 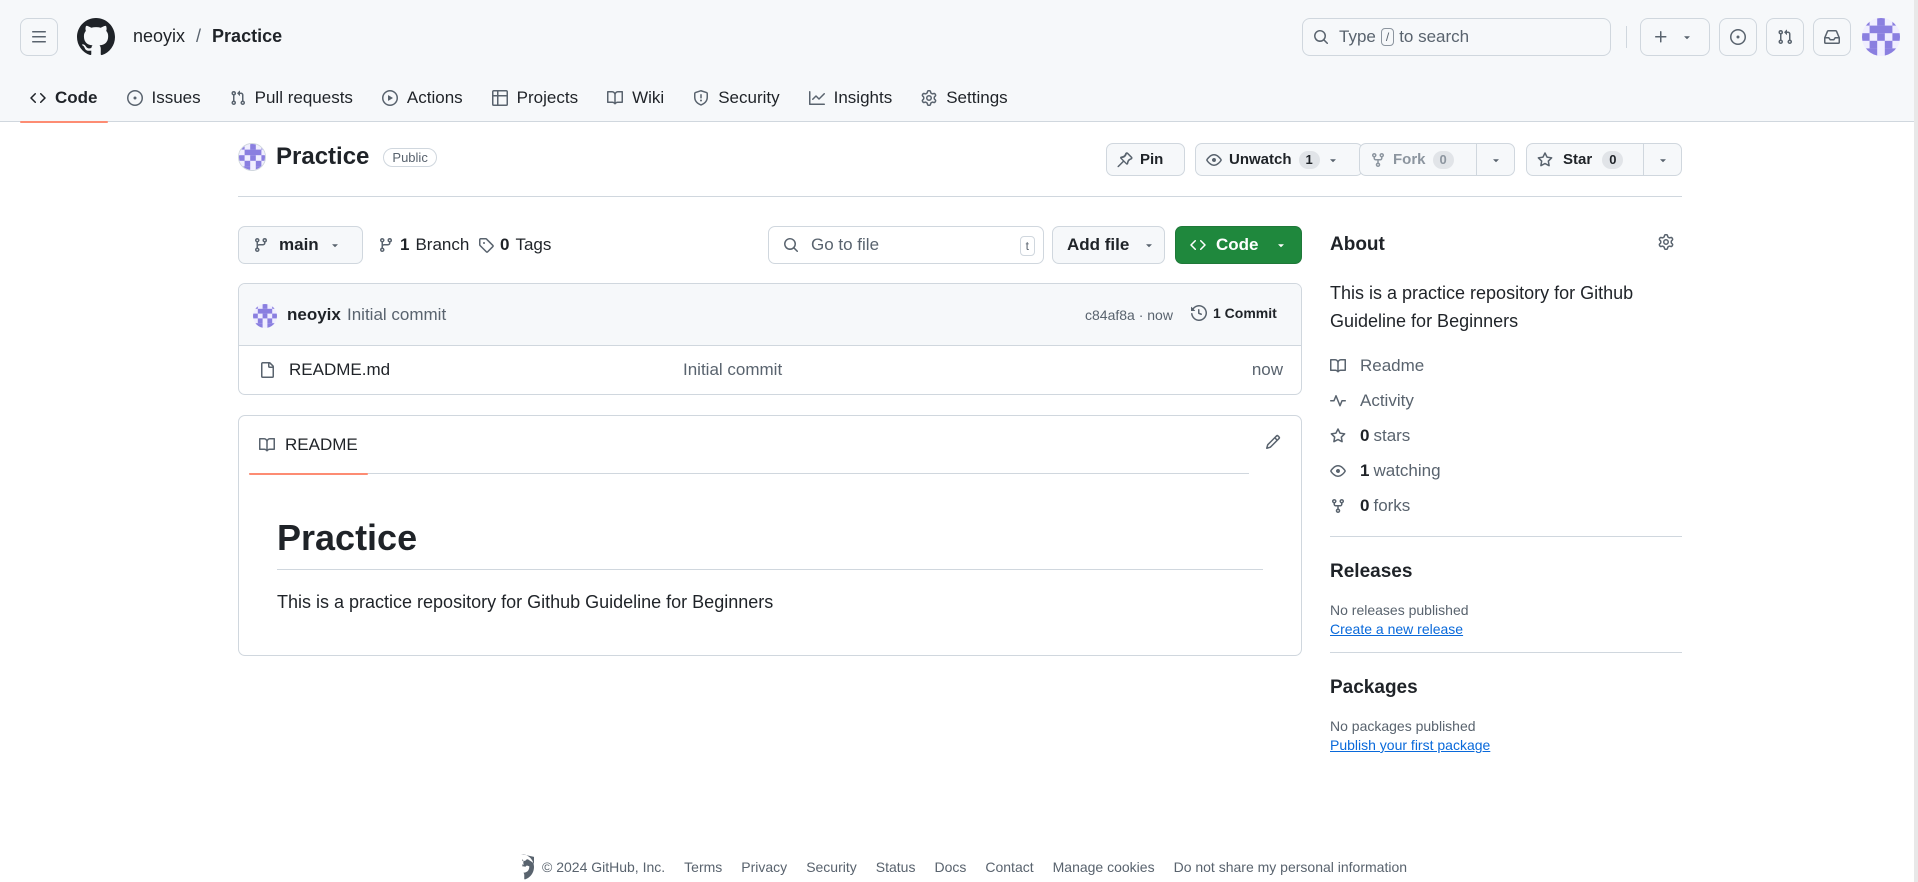 What do you see at coordinates (1662, 159) in the screenshot?
I see `star-dropdown-button` at bounding box center [1662, 159].